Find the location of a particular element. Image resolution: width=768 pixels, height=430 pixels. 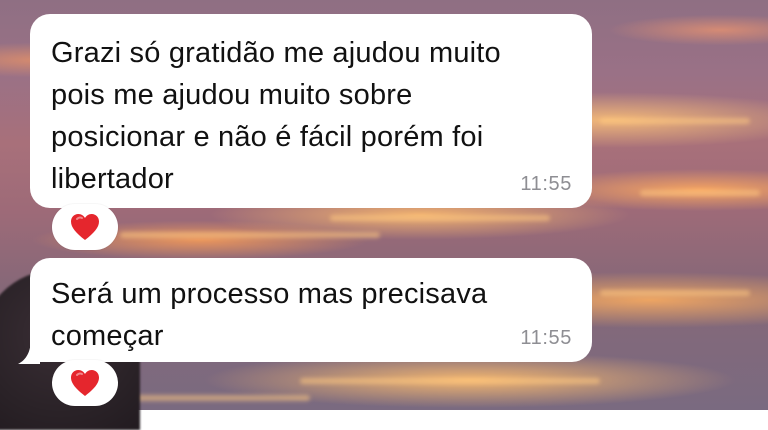

message-text: Será um processo mas precisava começar is located at coordinates (269, 315).